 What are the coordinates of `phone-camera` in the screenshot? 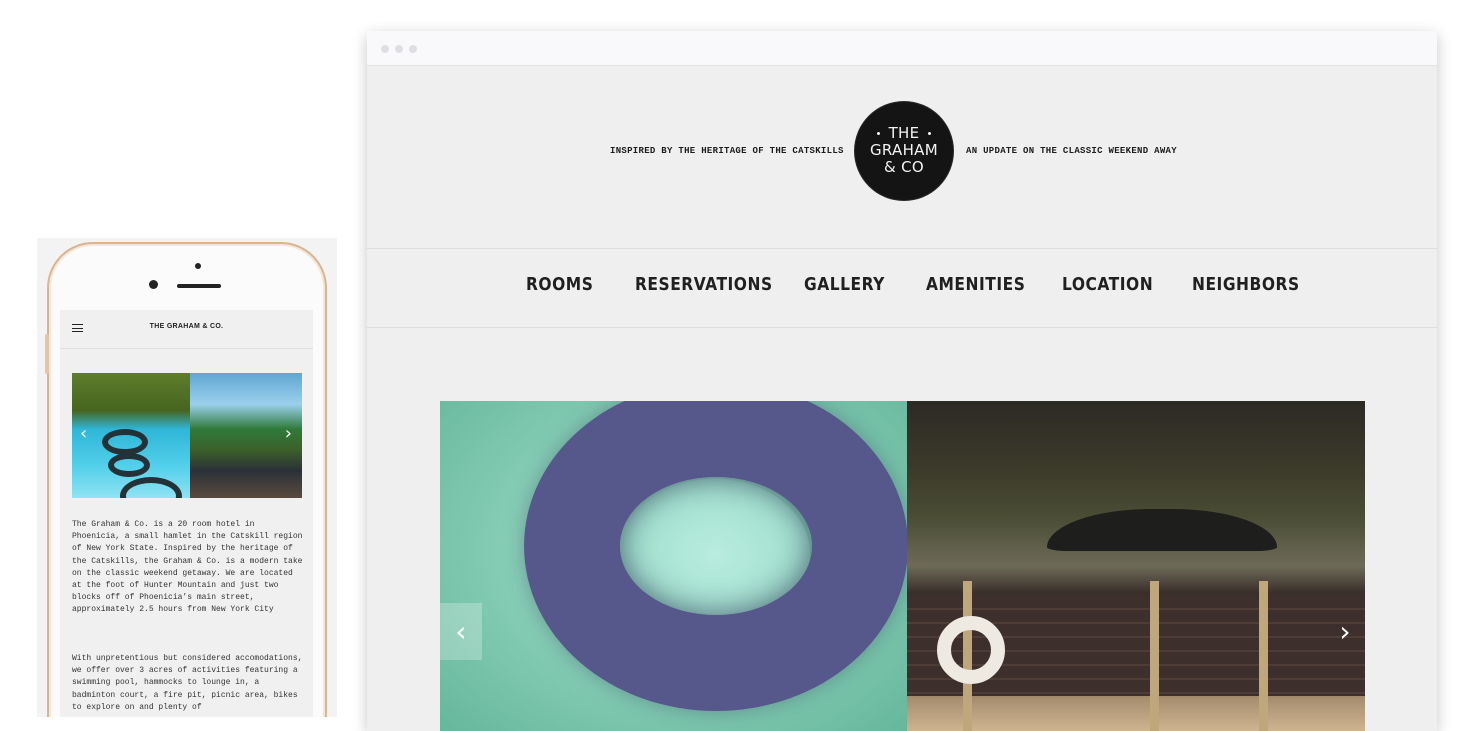 It's located at (198, 266).